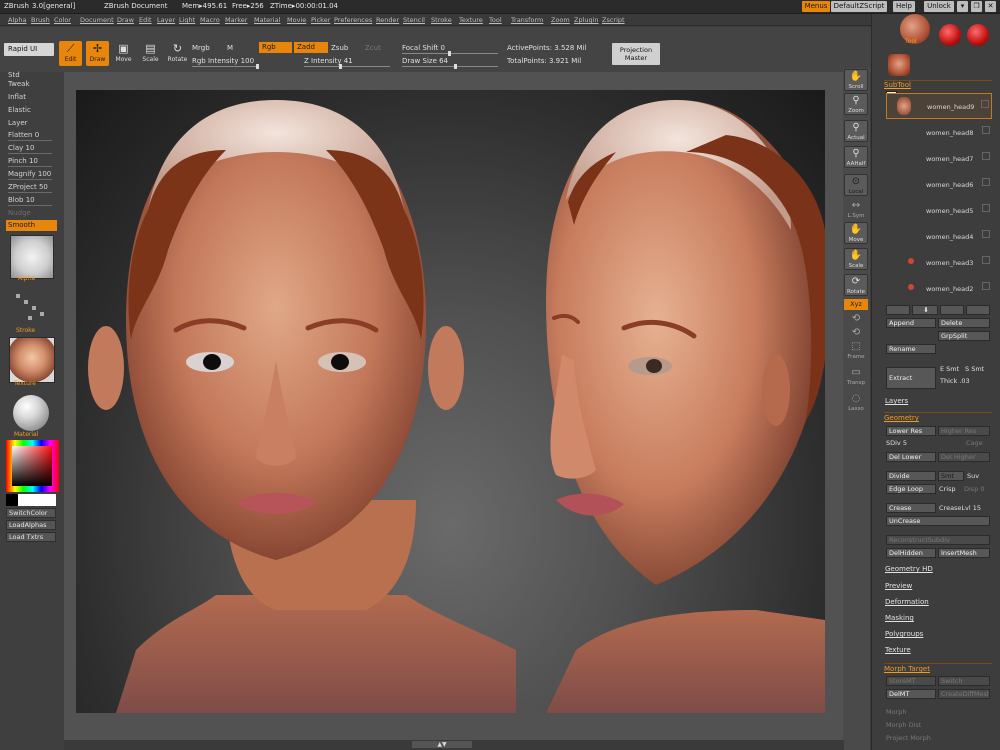 Image resolution: width=1000 pixels, height=750 pixels. What do you see at coordinates (70, 53) in the screenshot?
I see `edit-button: ⟋ Edit` at bounding box center [70, 53].